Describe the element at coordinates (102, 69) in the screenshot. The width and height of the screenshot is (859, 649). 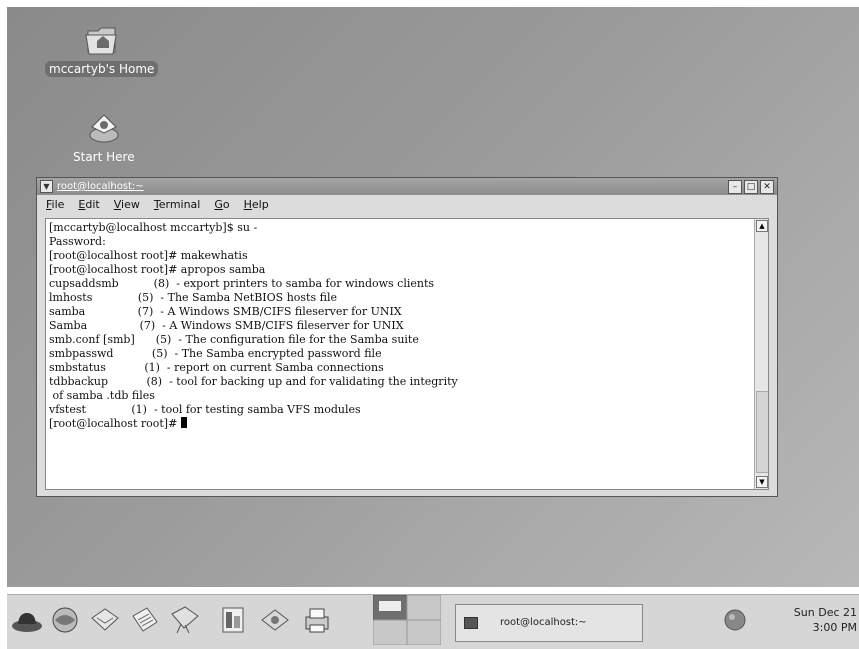
I see `home-icon-label: mccartyb's Home` at that location.